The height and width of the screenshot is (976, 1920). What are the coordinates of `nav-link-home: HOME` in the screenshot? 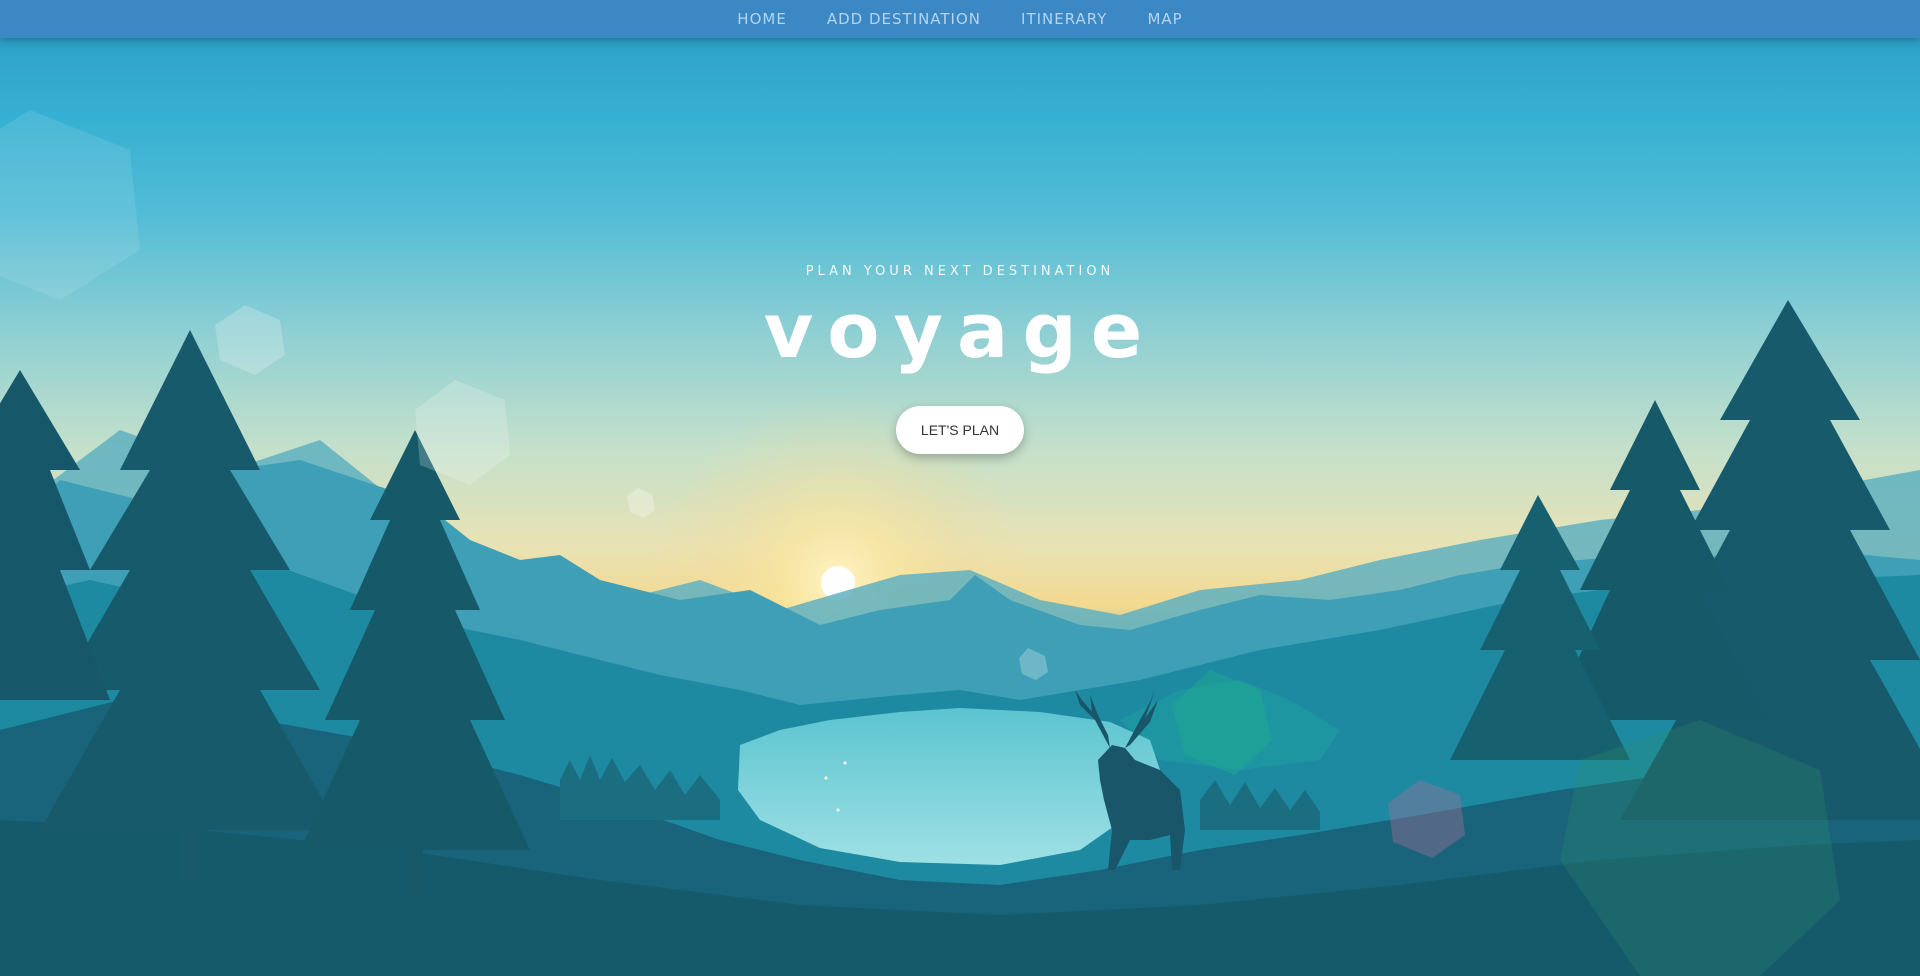 It's located at (762, 19).